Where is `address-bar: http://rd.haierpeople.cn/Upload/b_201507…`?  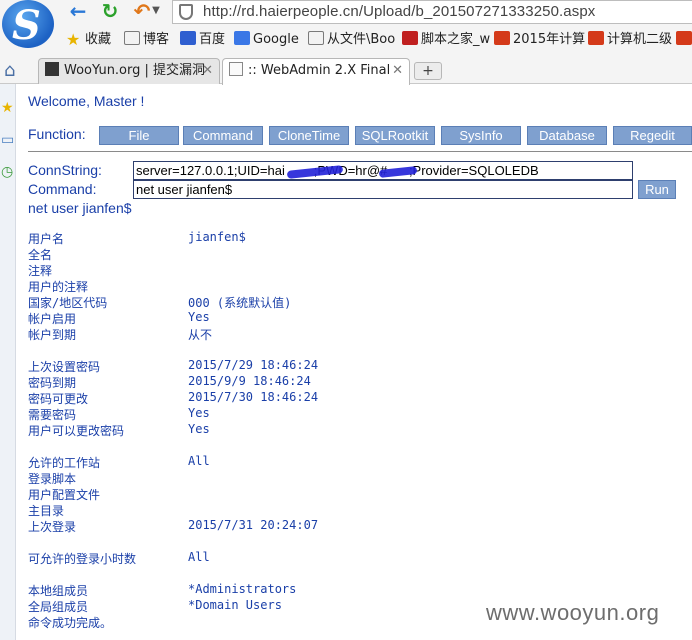
address-bar: http://rd.haierpeople.cn/Upload/b_201507… is located at coordinates (432, 12).